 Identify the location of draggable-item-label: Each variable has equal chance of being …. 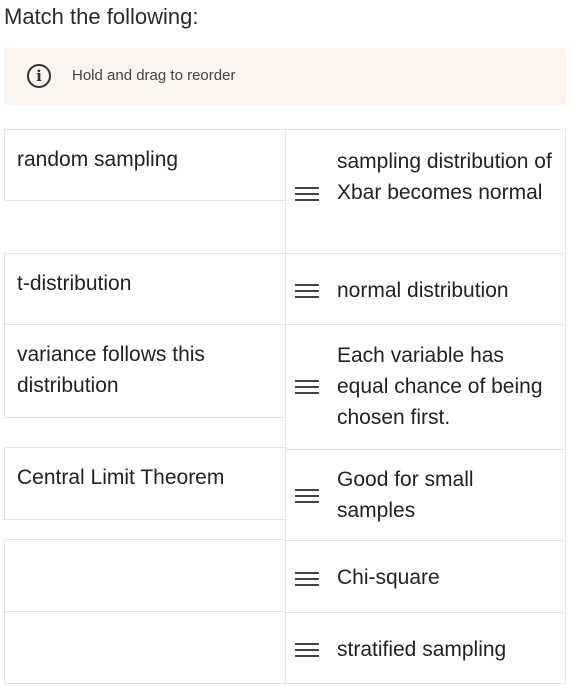
(440, 386).